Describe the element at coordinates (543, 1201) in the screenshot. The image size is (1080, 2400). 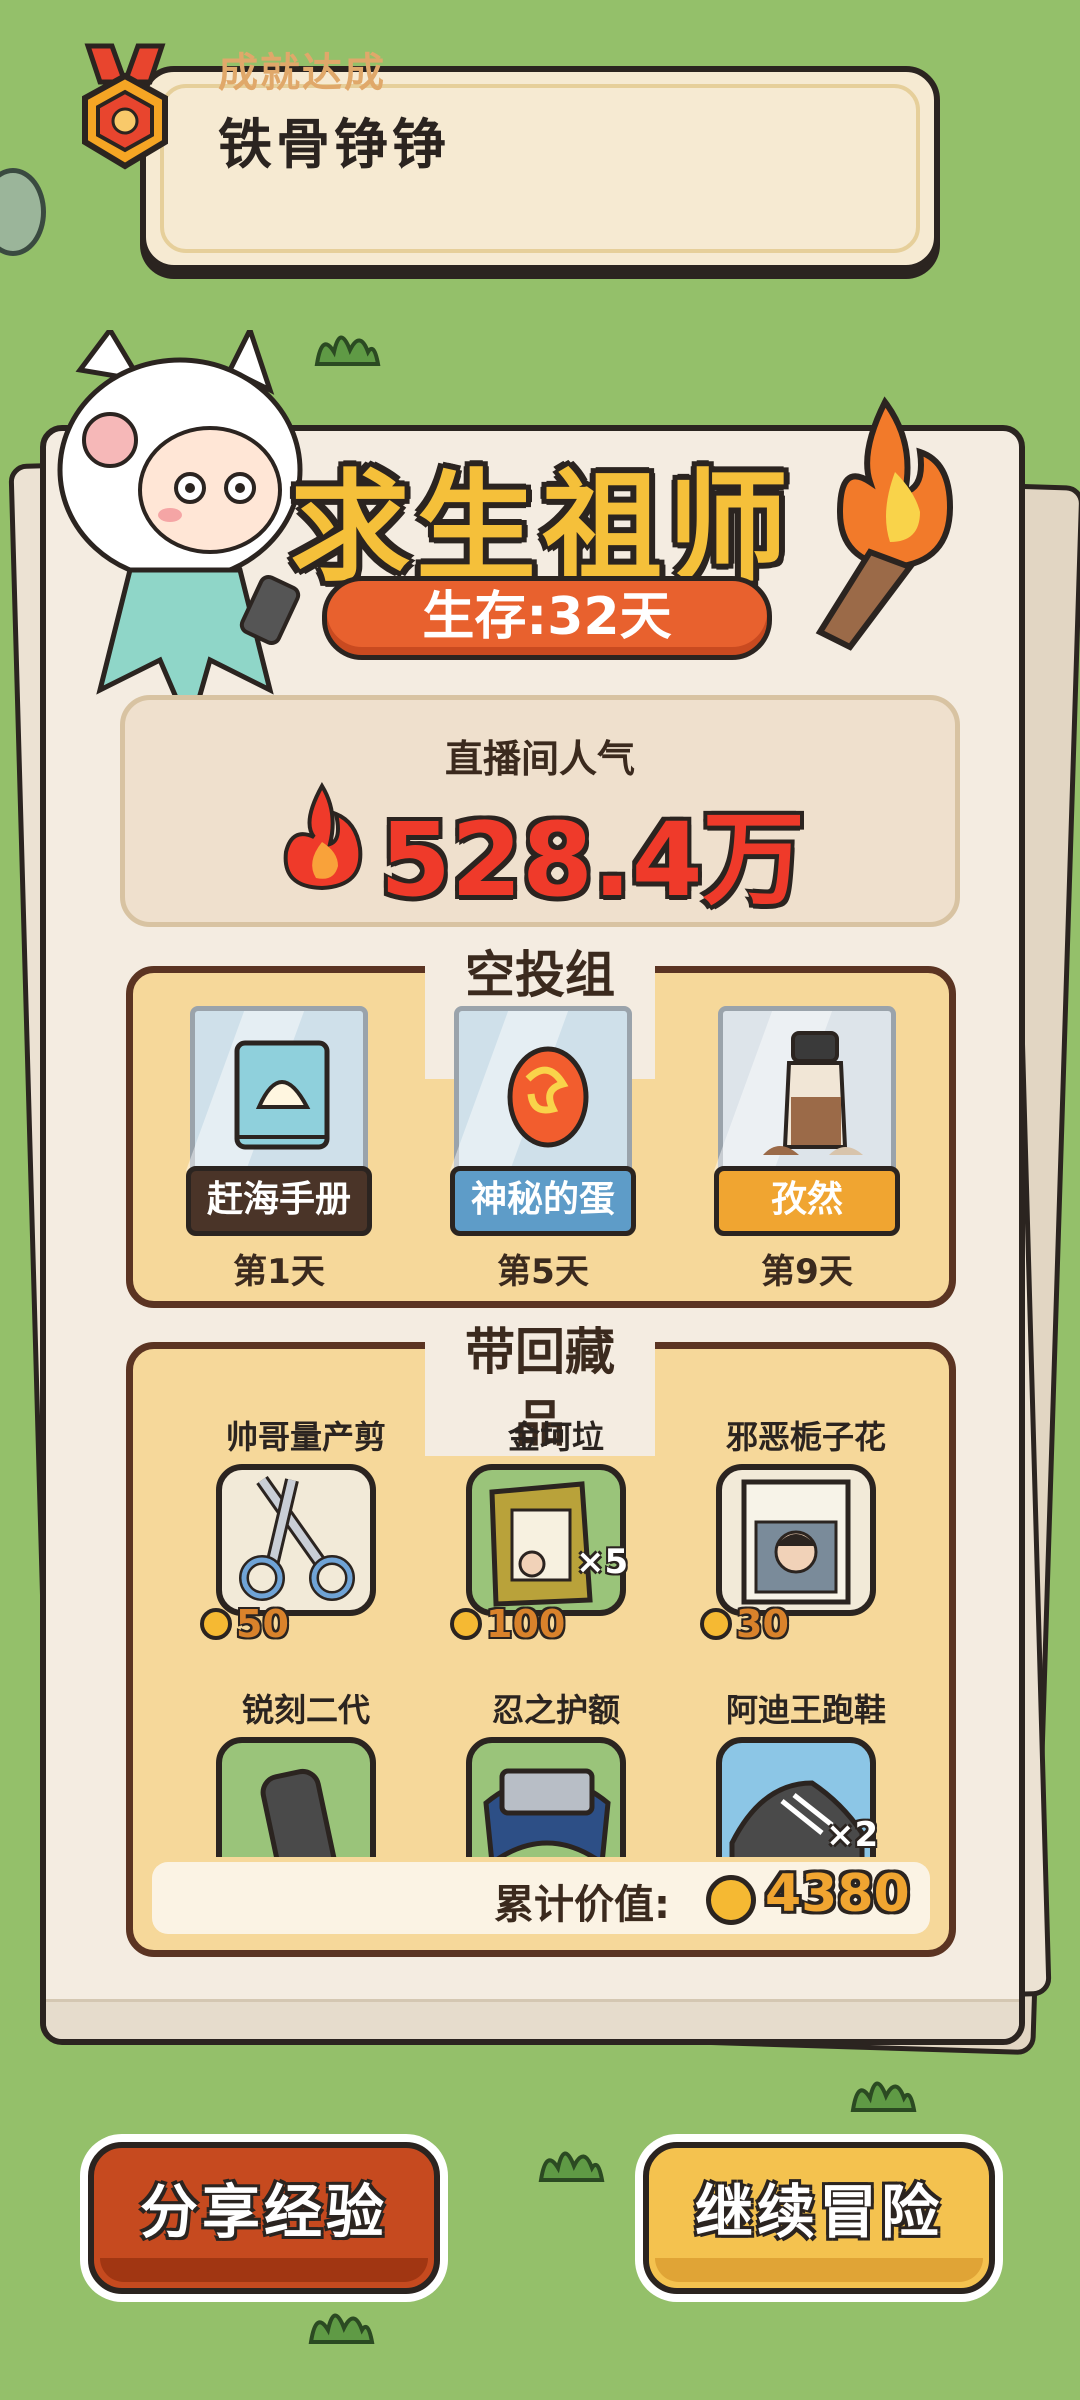
I see `airdrop-item-name: 神秘的蛋` at that location.